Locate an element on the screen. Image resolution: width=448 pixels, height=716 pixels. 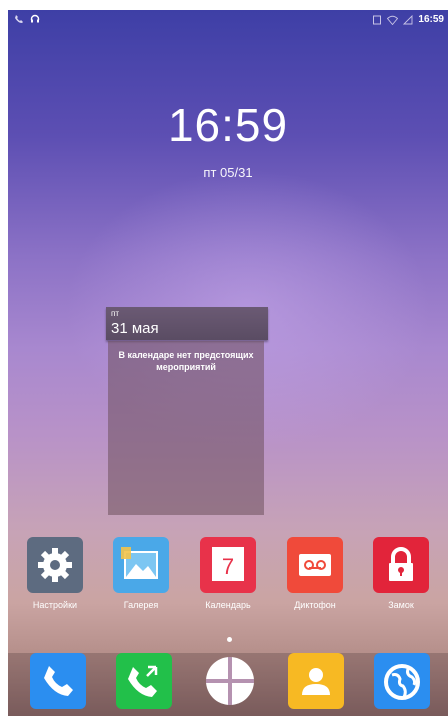
app-gallery: Галерея is located at coordinates (141, 573).